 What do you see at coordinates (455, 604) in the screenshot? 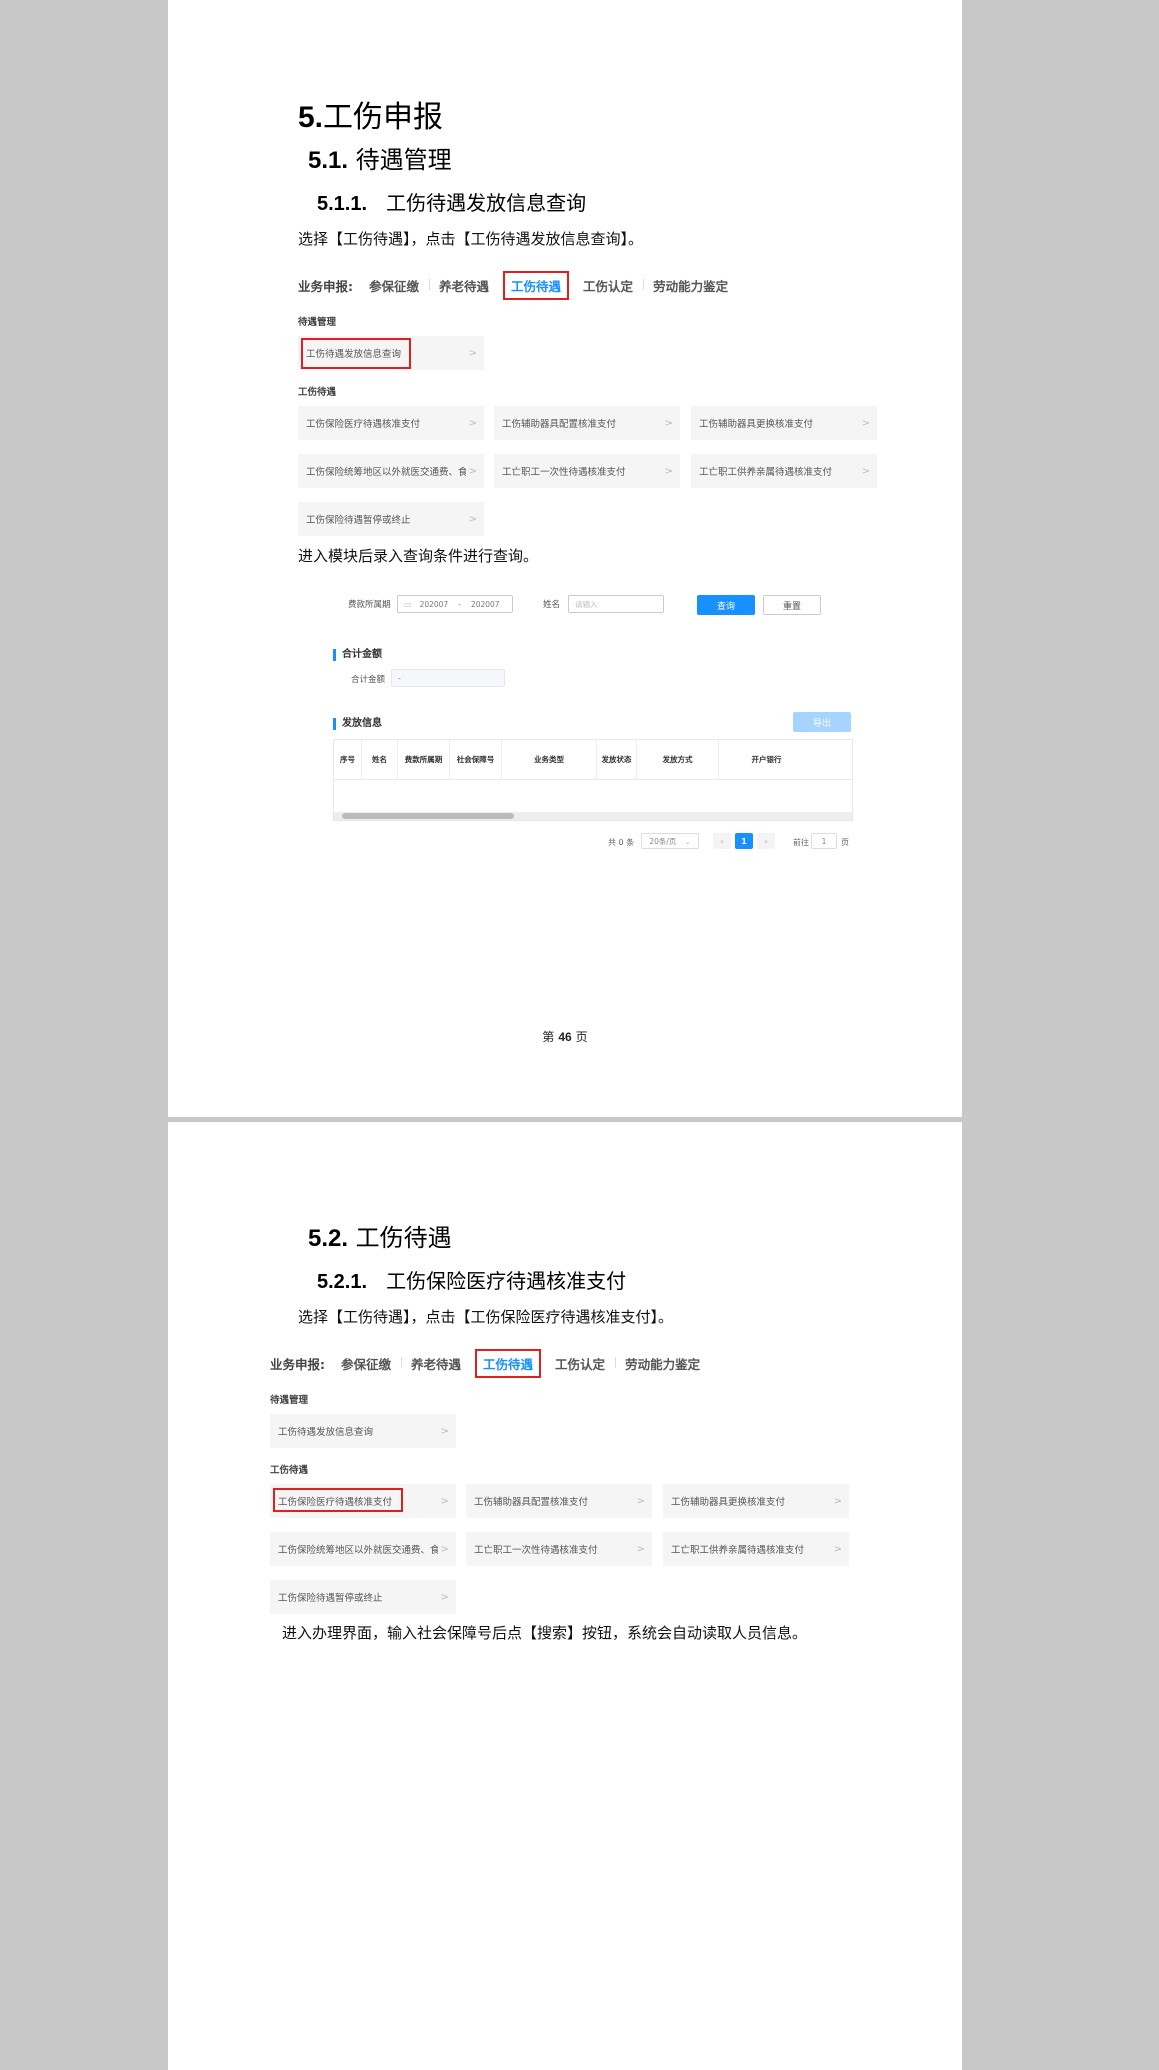
I see `period-range-input: ▭ 202007 - 202007` at bounding box center [455, 604].